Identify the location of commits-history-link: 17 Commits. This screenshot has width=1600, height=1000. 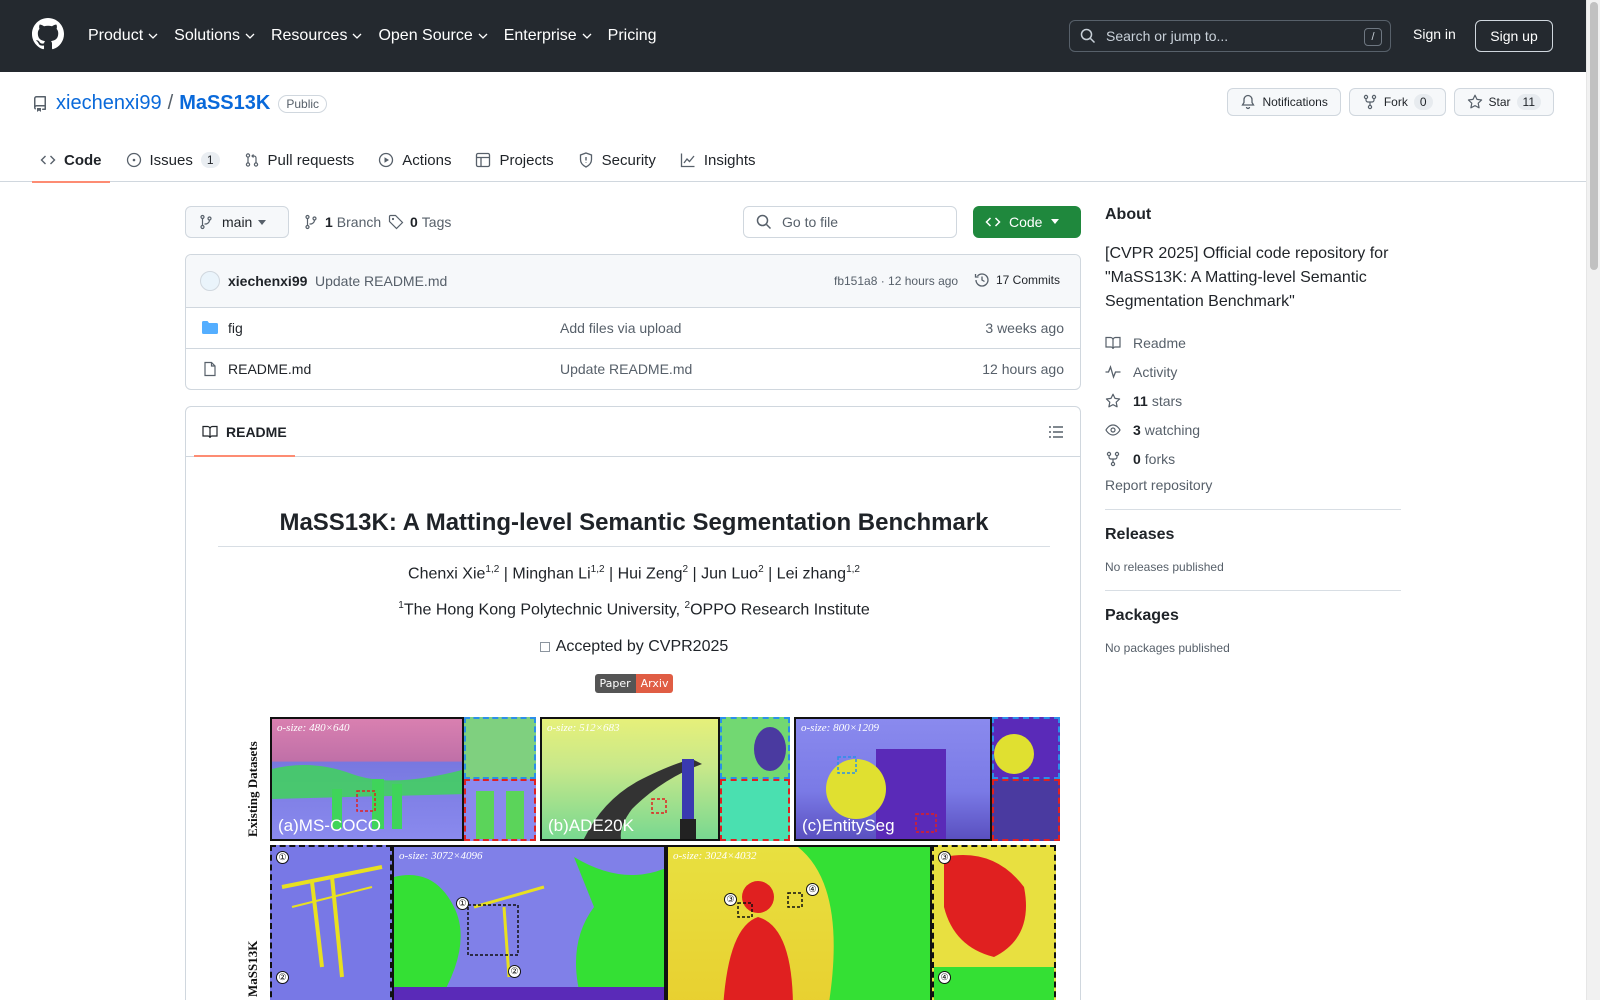
(1017, 280).